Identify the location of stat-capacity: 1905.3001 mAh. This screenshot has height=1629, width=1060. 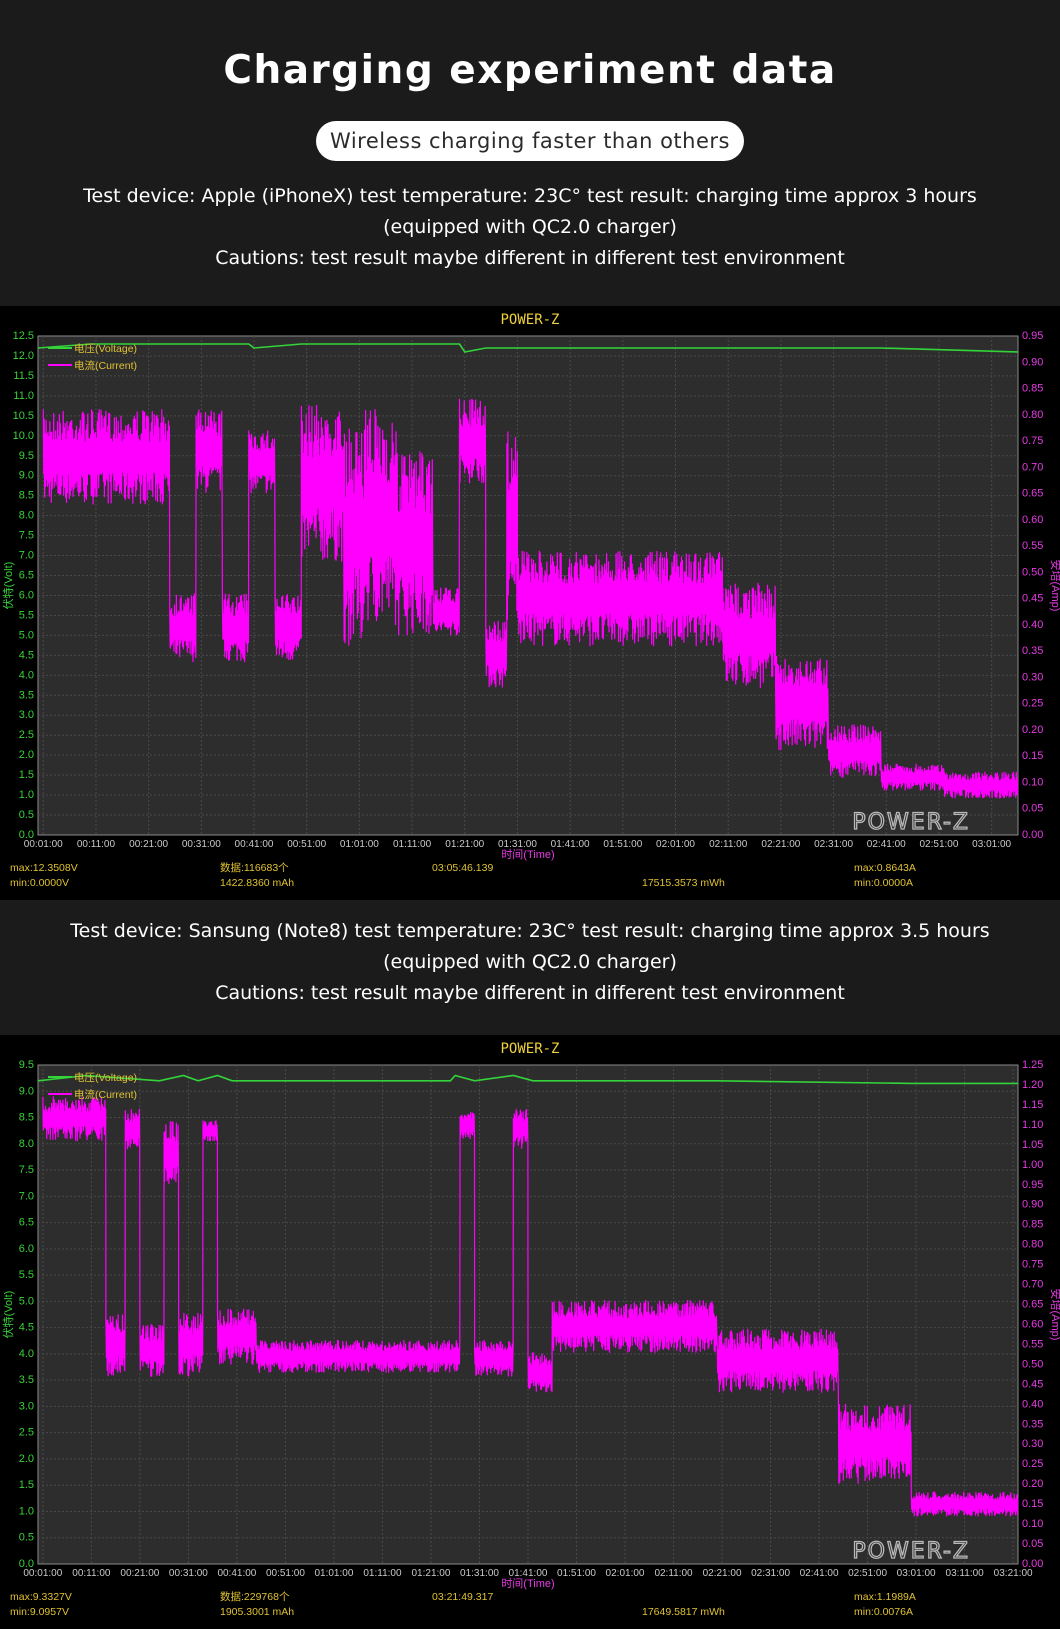
(257, 1612).